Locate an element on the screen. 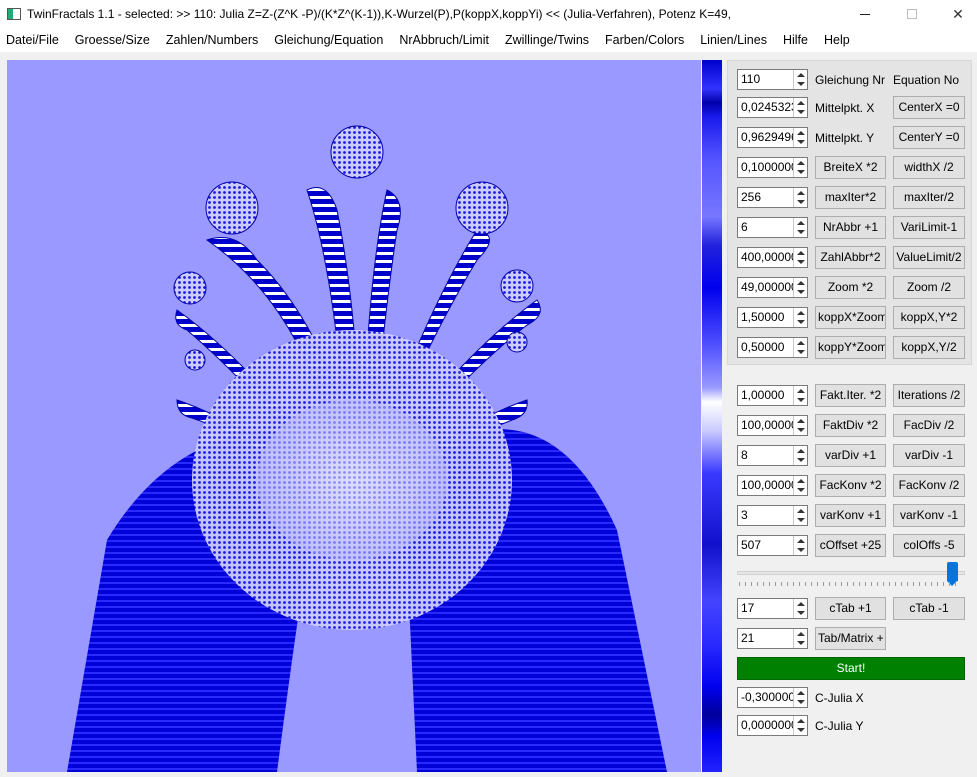 The height and width of the screenshot is (777, 977). c-offset-input: 507 is located at coordinates (772, 545).